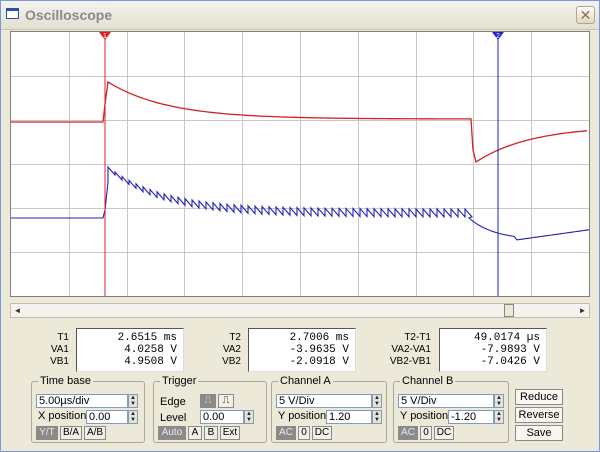 Image resolution: width=600 pixels, height=452 pixels. What do you see at coordinates (147, 338) in the screenshot?
I see `t1-value: 2.6515 ms` at bounding box center [147, 338].